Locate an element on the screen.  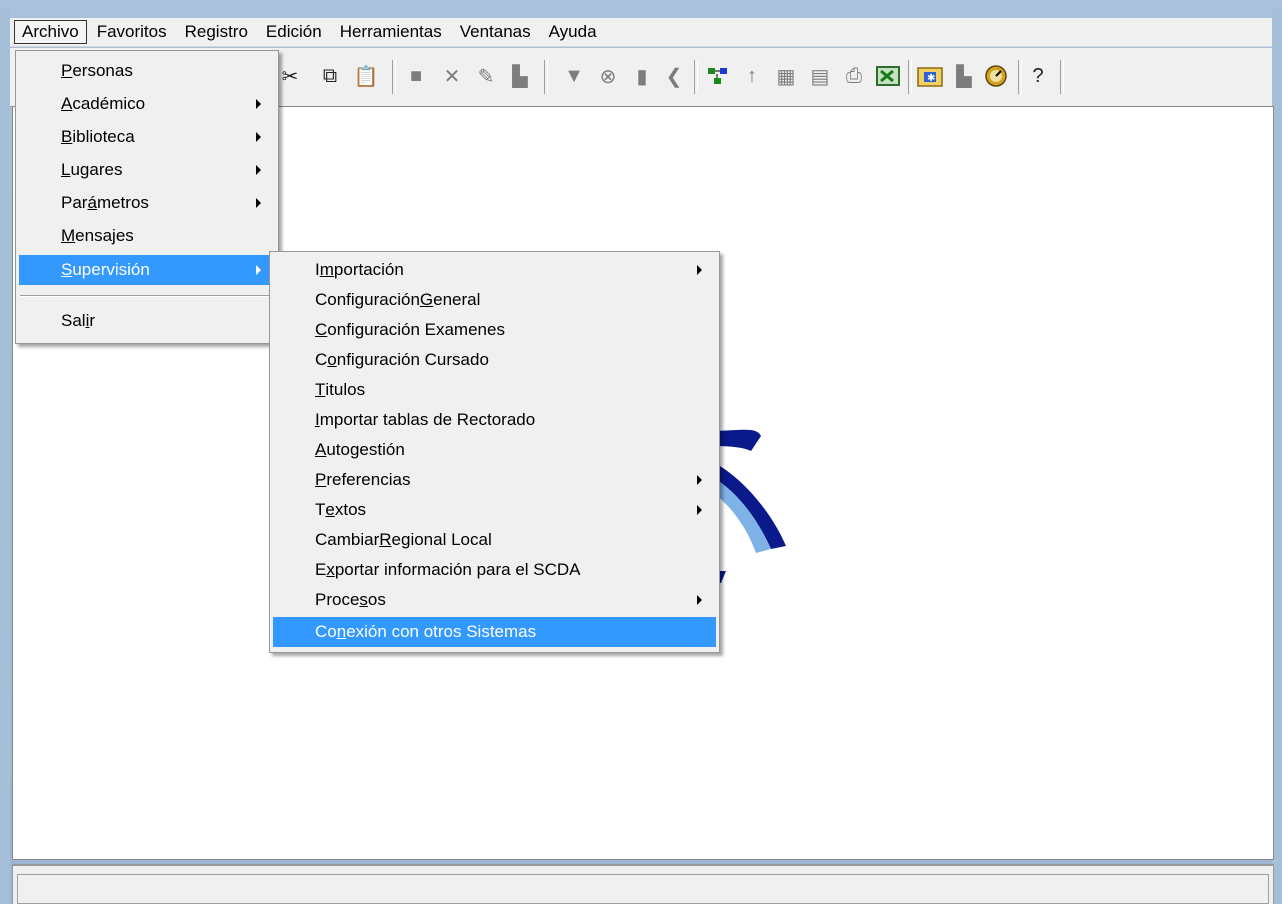
table-icon: ▤ is located at coordinates (820, 76).